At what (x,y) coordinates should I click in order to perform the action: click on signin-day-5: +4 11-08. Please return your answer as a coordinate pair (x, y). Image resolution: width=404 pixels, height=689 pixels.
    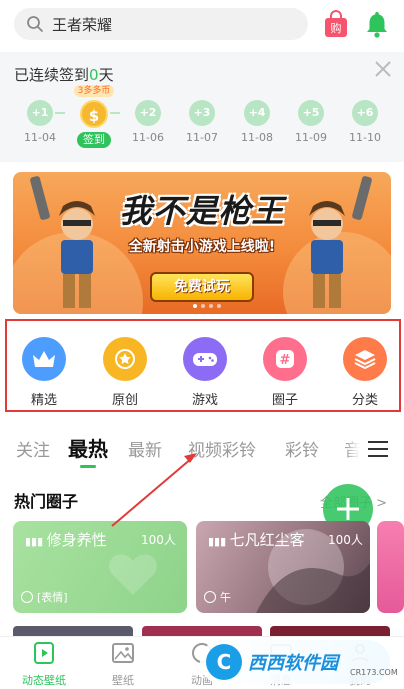
    Looking at the image, I should click on (257, 122).